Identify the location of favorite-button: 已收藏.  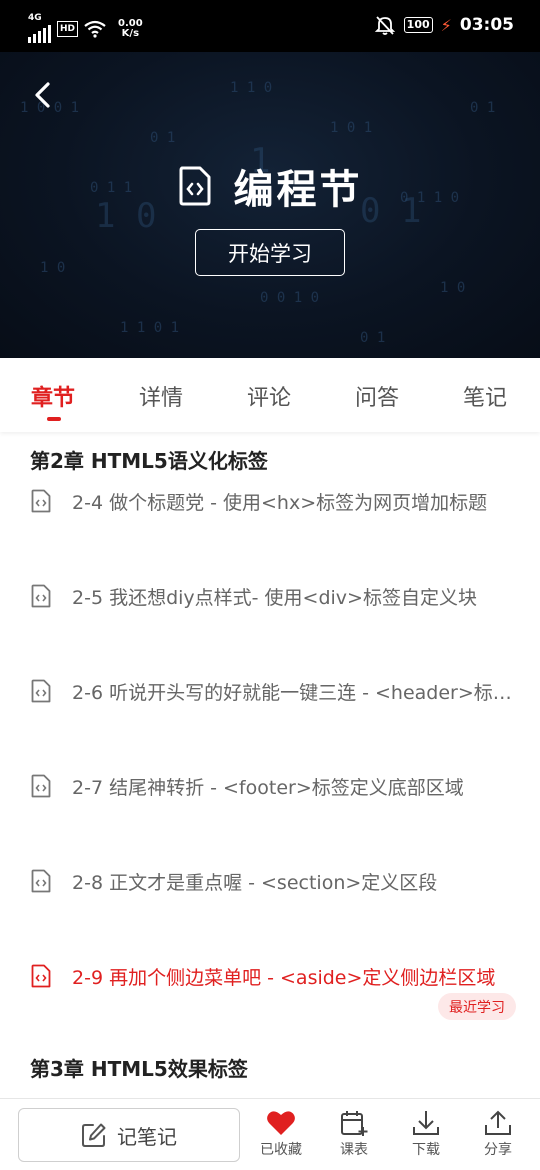
(281, 1134).